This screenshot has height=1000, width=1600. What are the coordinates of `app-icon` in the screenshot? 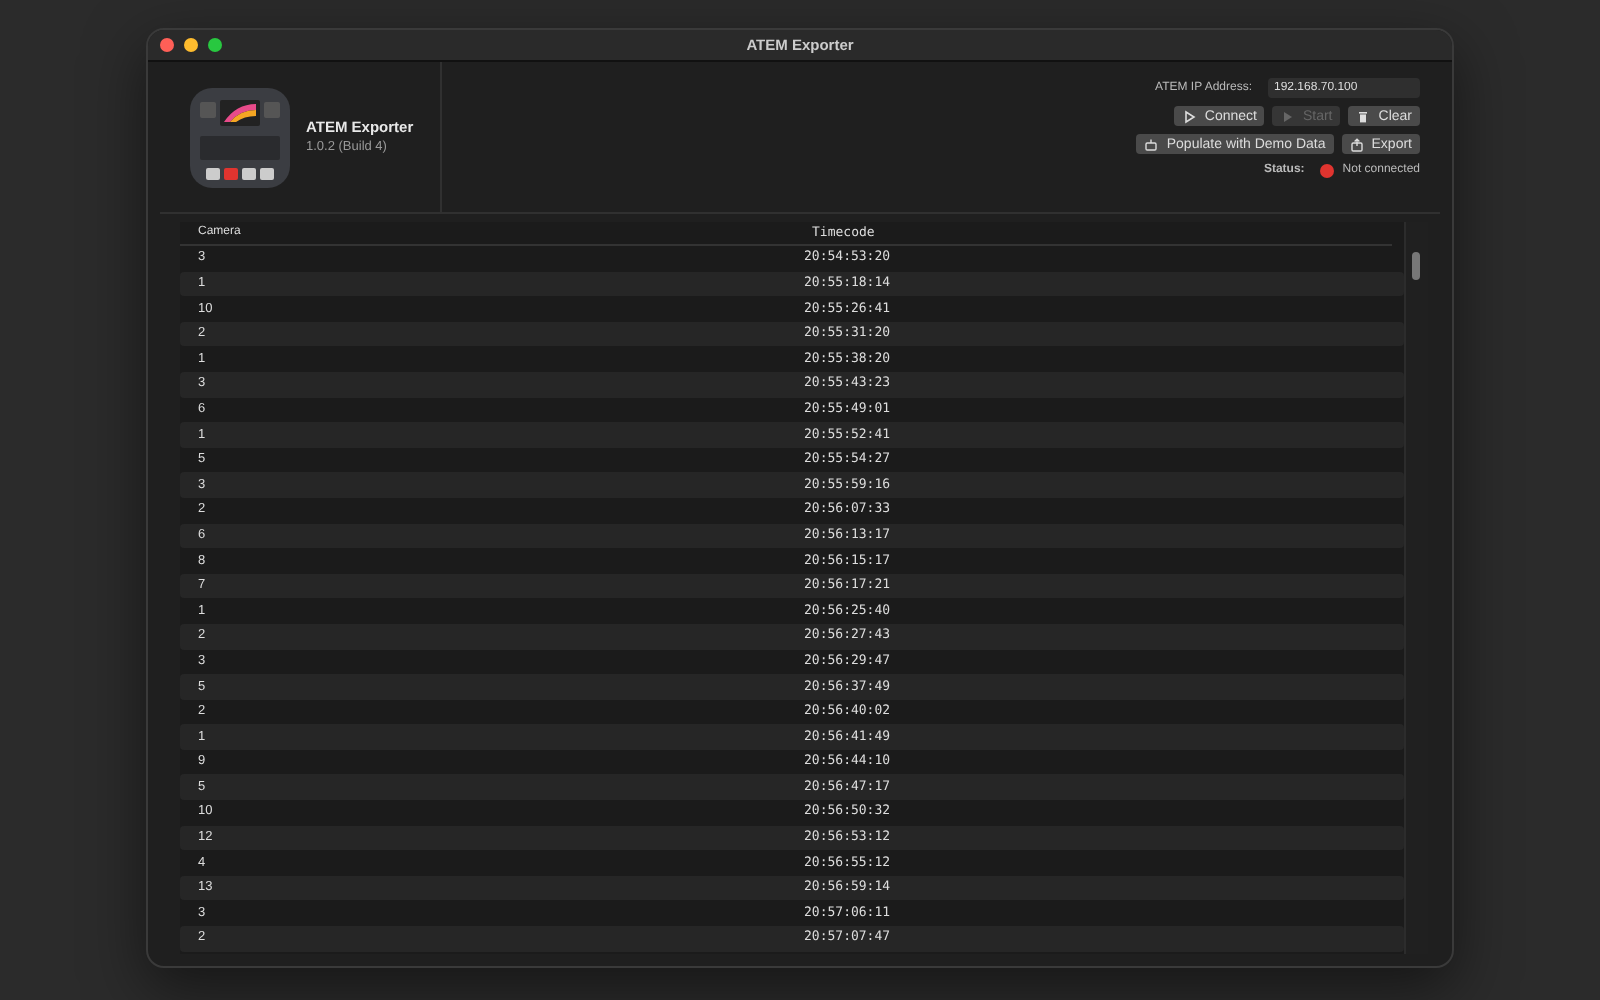 It's located at (240, 137).